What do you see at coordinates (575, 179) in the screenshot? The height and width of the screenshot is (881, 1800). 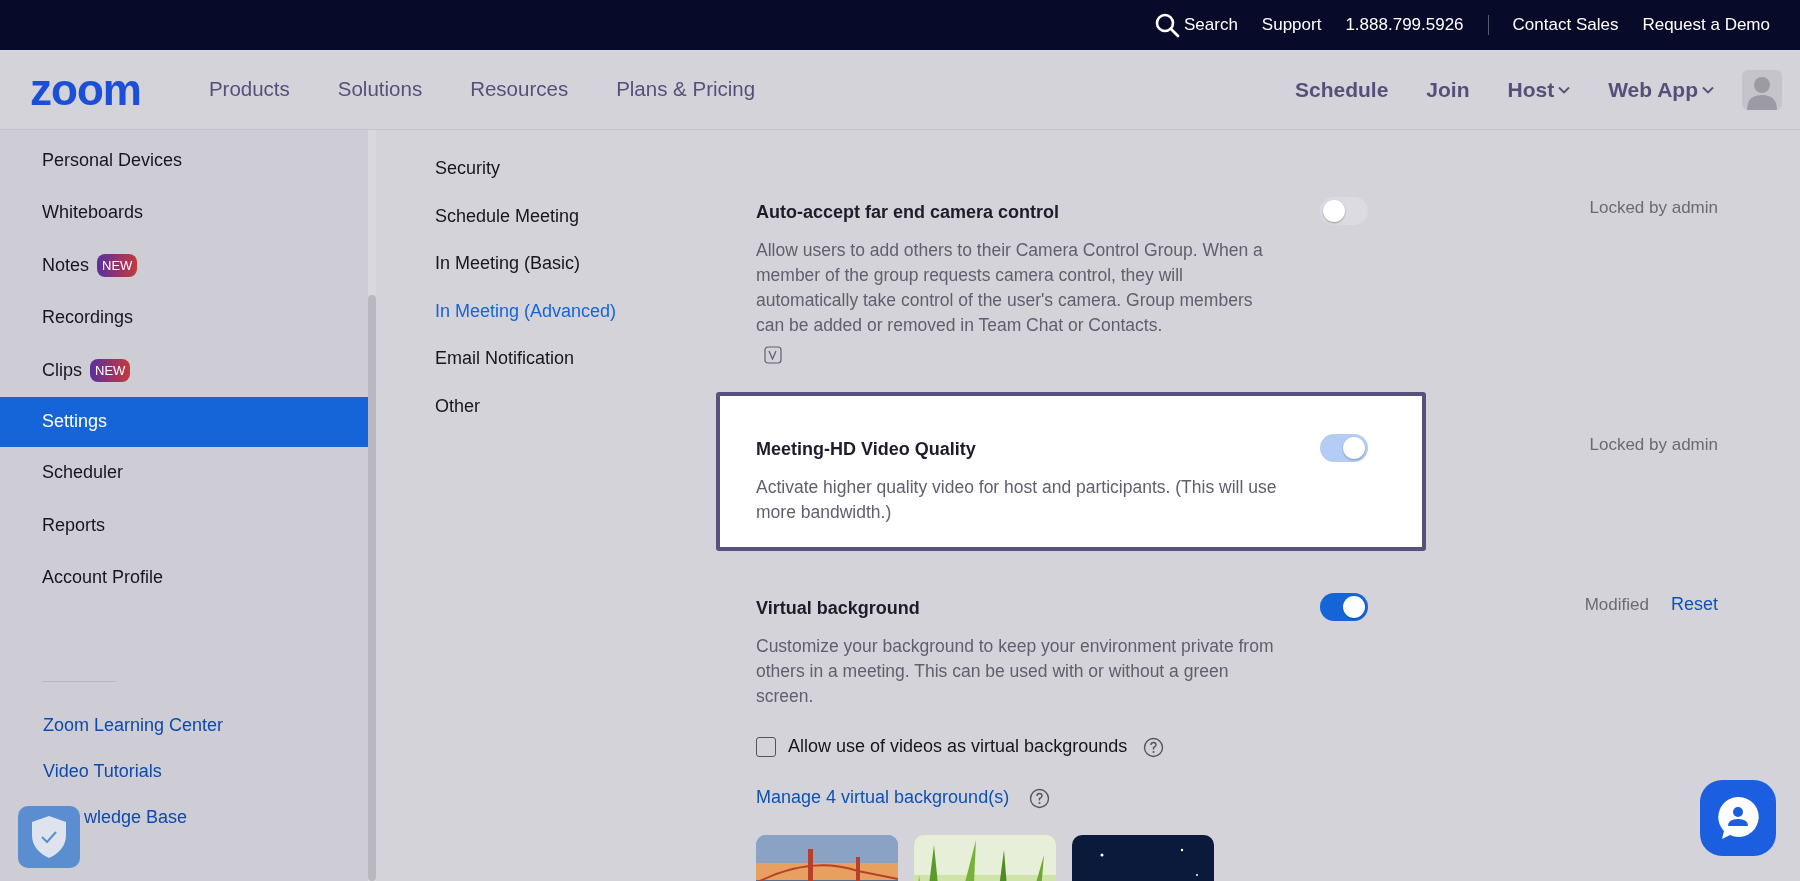 I see `settings-nav-item: Security` at bounding box center [575, 179].